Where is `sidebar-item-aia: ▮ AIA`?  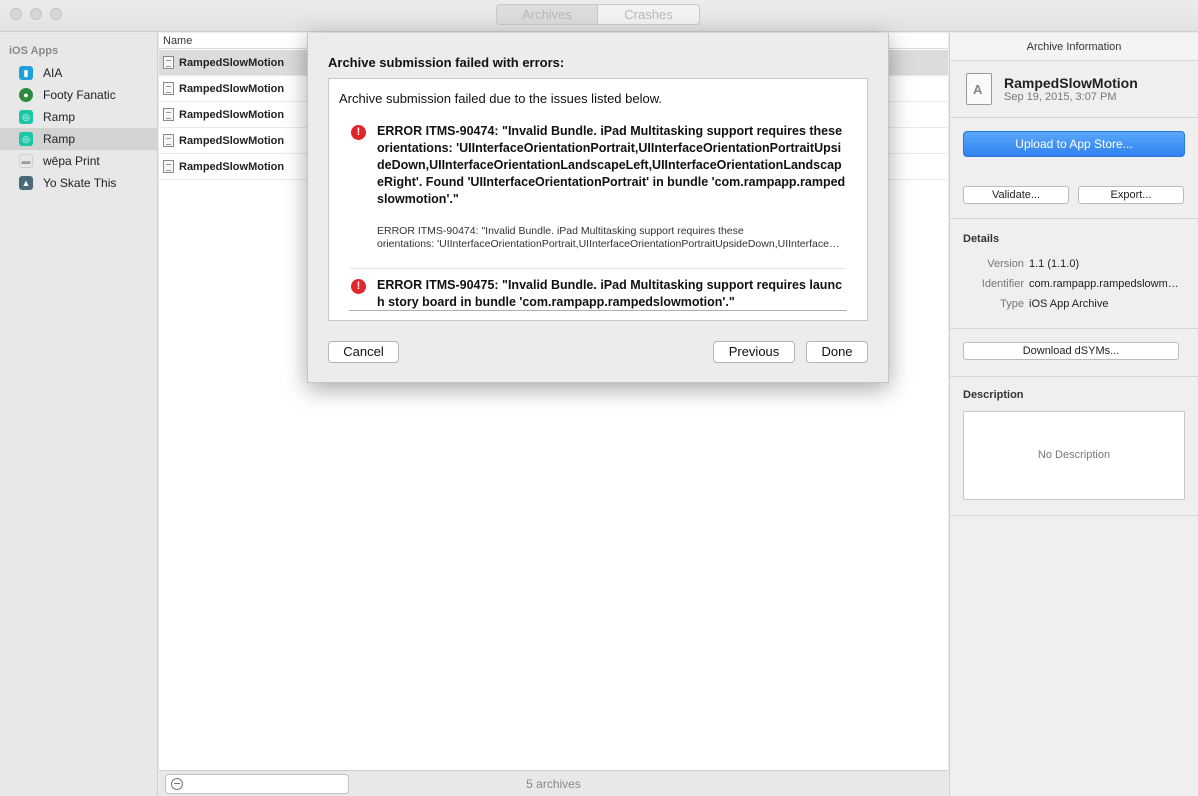 sidebar-item-aia: ▮ AIA is located at coordinates (79, 73).